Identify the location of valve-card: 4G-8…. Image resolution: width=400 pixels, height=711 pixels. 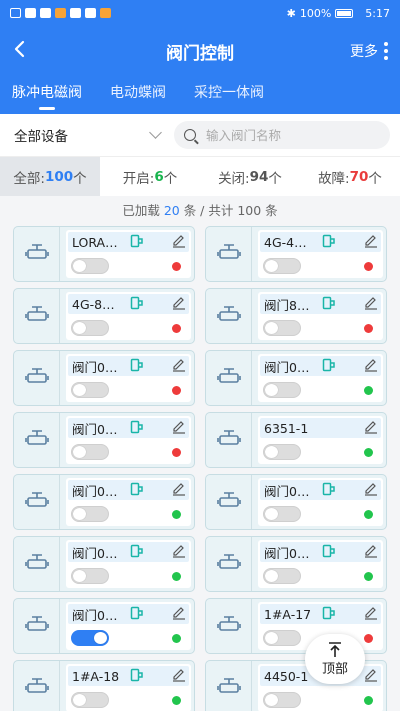
(104, 316).